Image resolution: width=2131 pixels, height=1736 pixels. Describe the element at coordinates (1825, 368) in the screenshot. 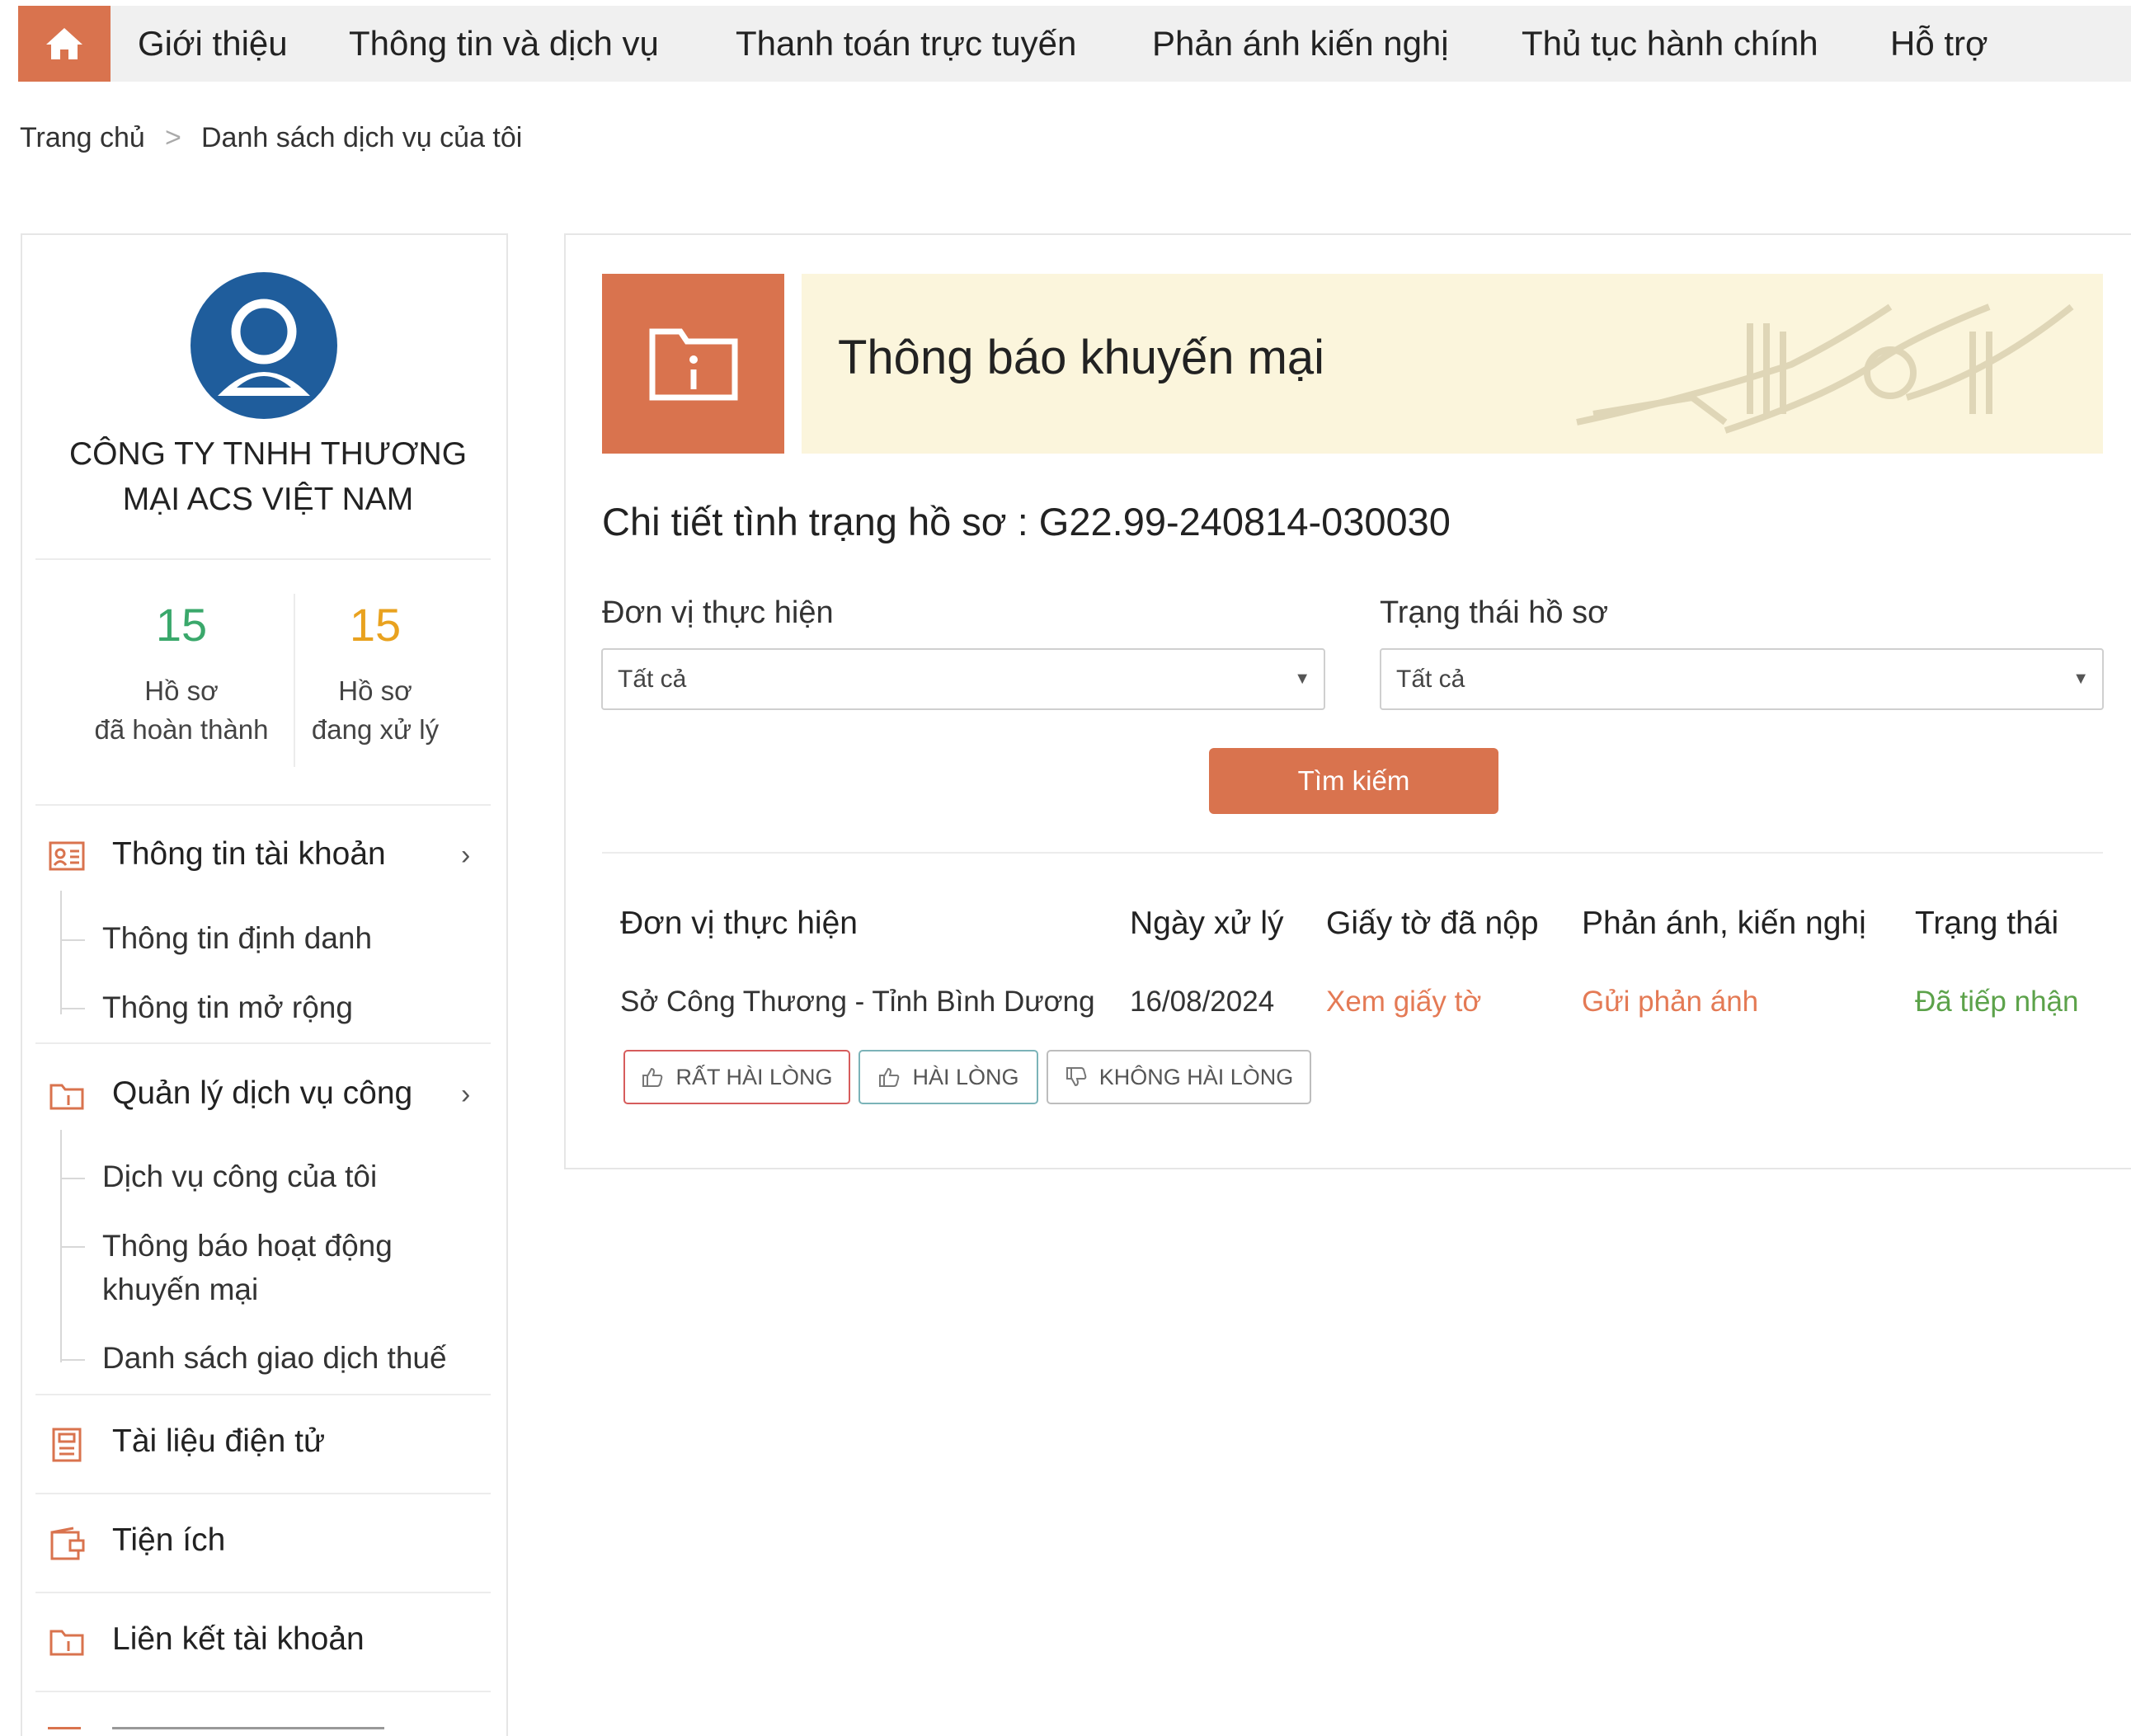

I see `decorative-crane-pattern` at that location.